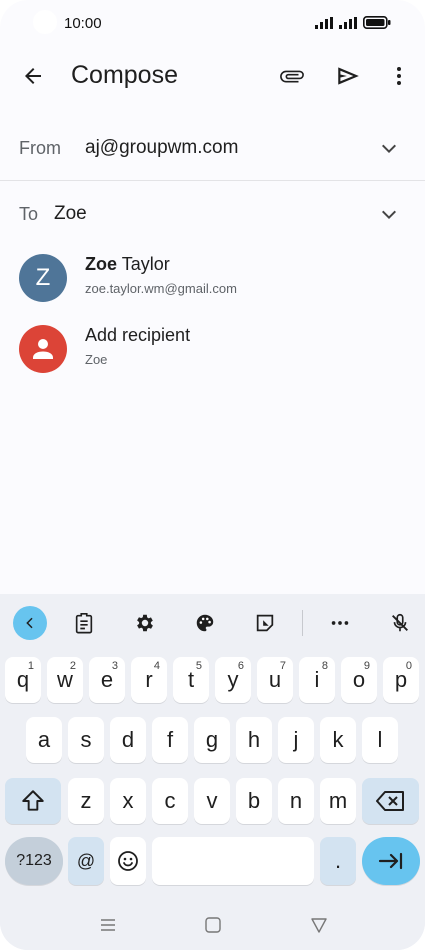 The image size is (425, 950). Describe the element at coordinates (390, 801) in the screenshot. I see `backspace-key` at that location.